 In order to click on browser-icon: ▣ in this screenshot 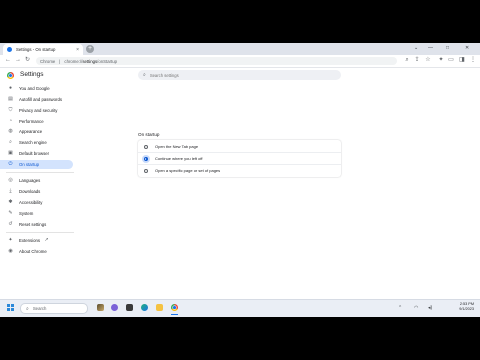, I will do `click(10, 153)`.